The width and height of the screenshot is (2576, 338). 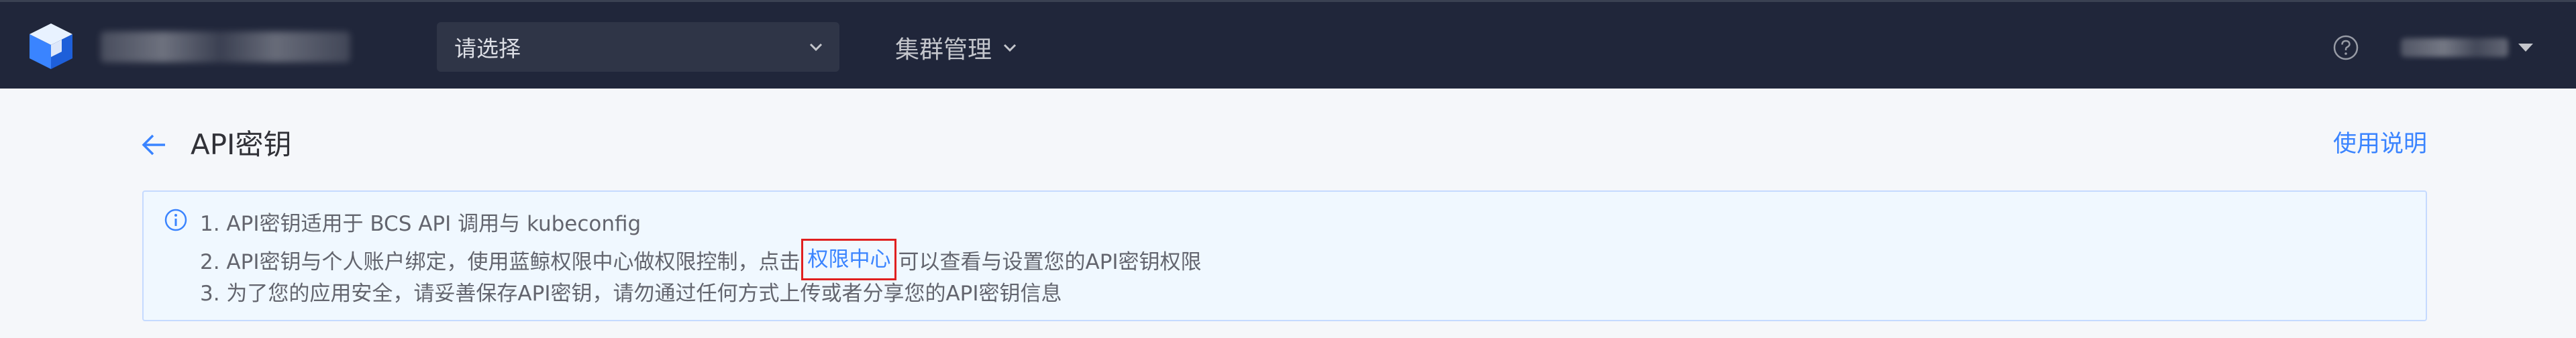 I want to click on permission-center-link: 权限中心, so click(x=849, y=259).